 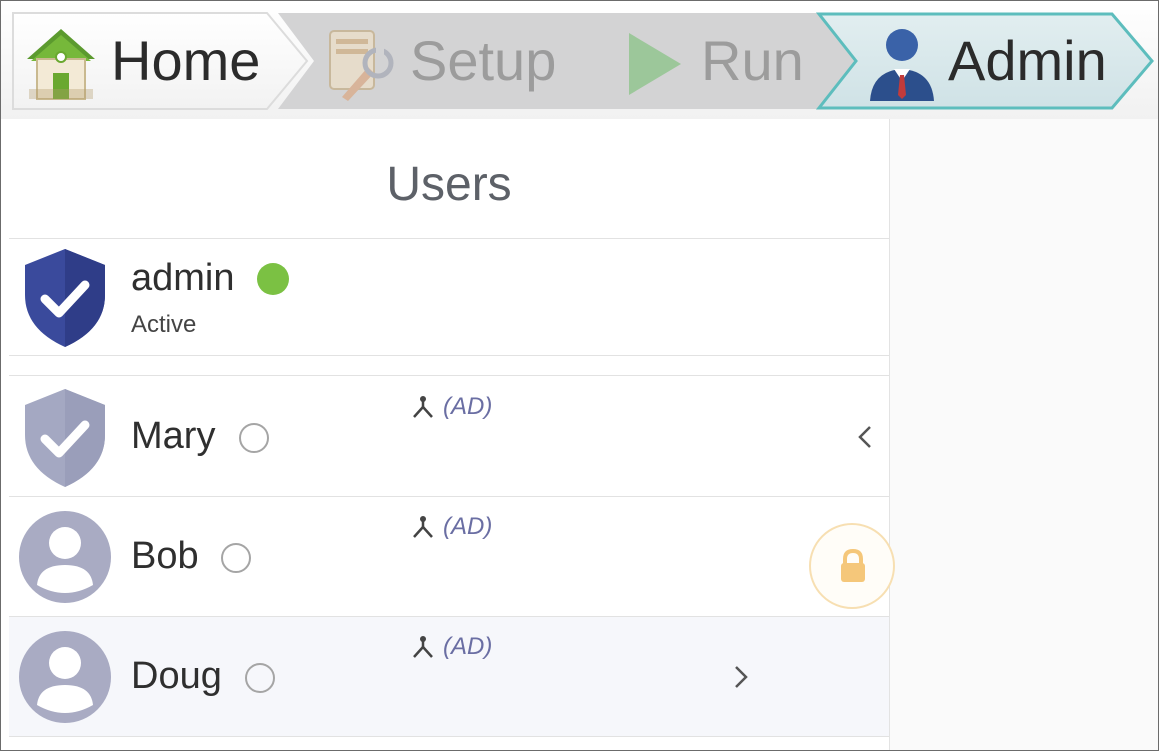 I want to click on breadcrumb-label-setup: Setup, so click(x=483, y=60).